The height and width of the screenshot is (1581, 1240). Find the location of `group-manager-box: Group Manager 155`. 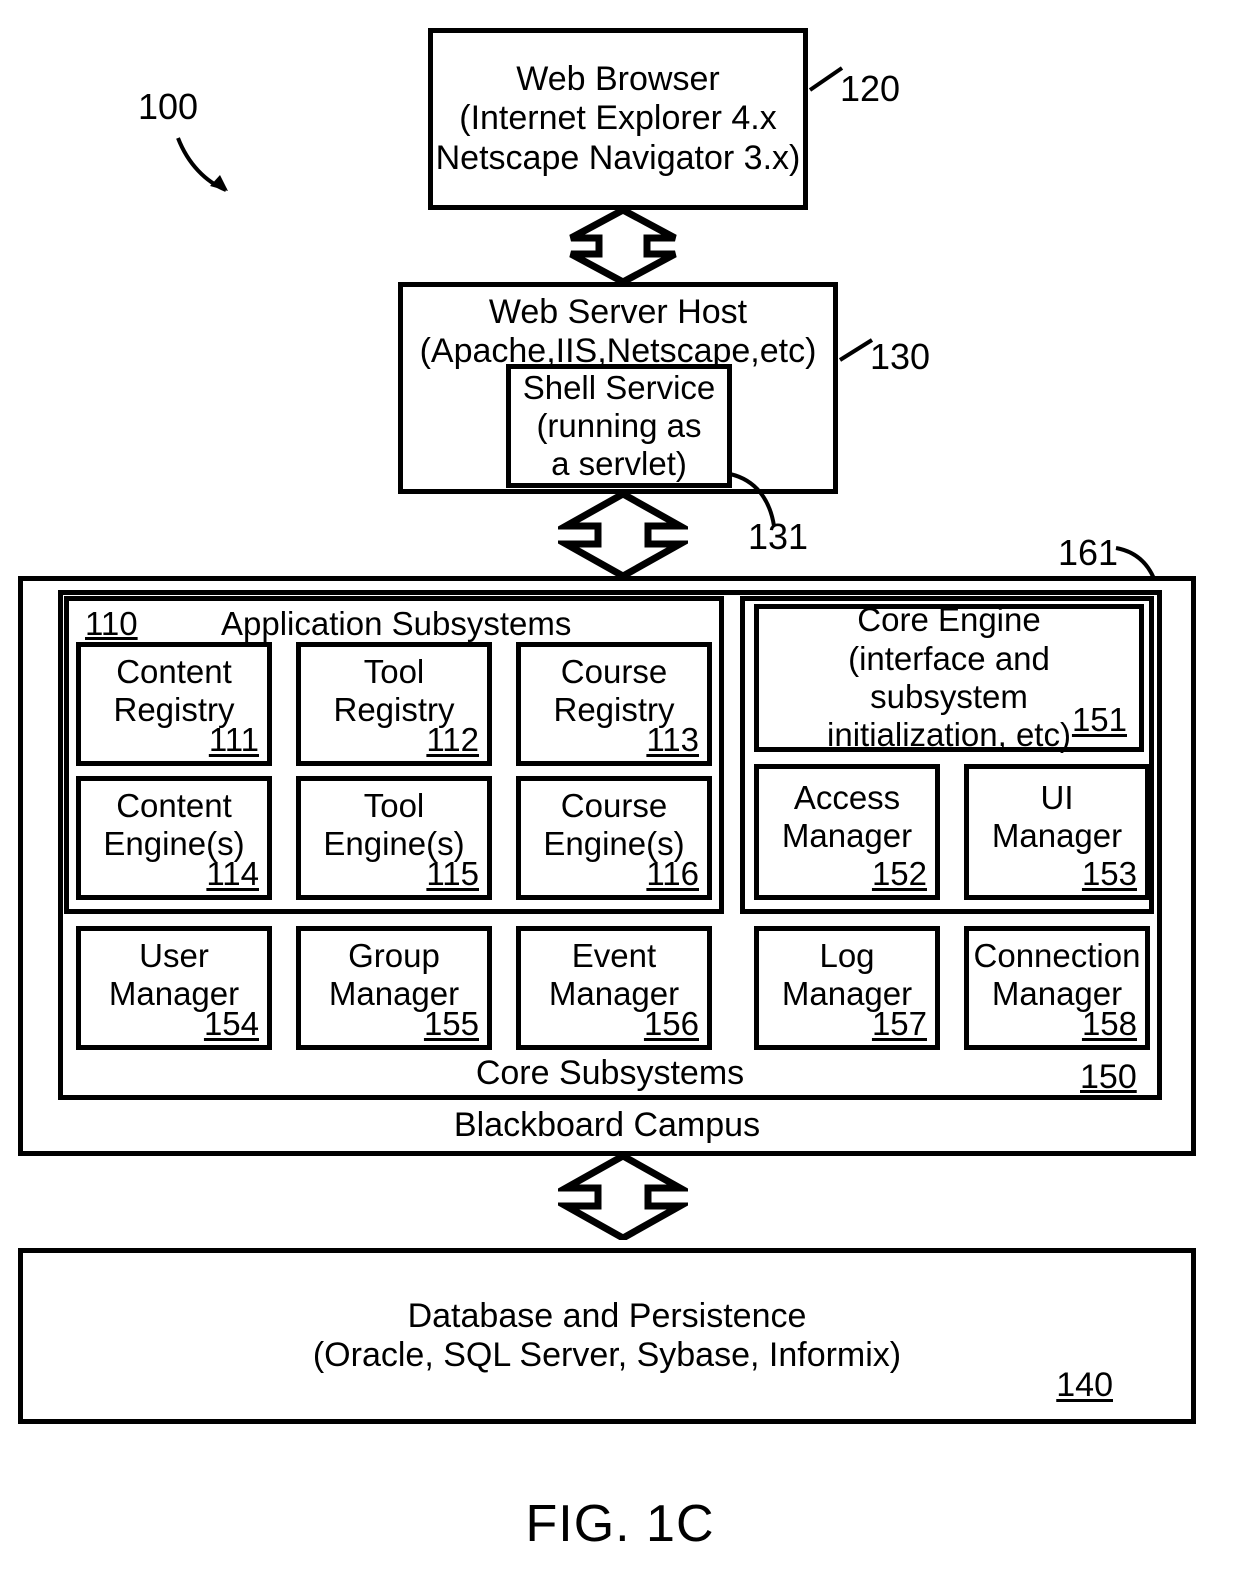

group-manager-box: Group Manager 155 is located at coordinates (394, 988).